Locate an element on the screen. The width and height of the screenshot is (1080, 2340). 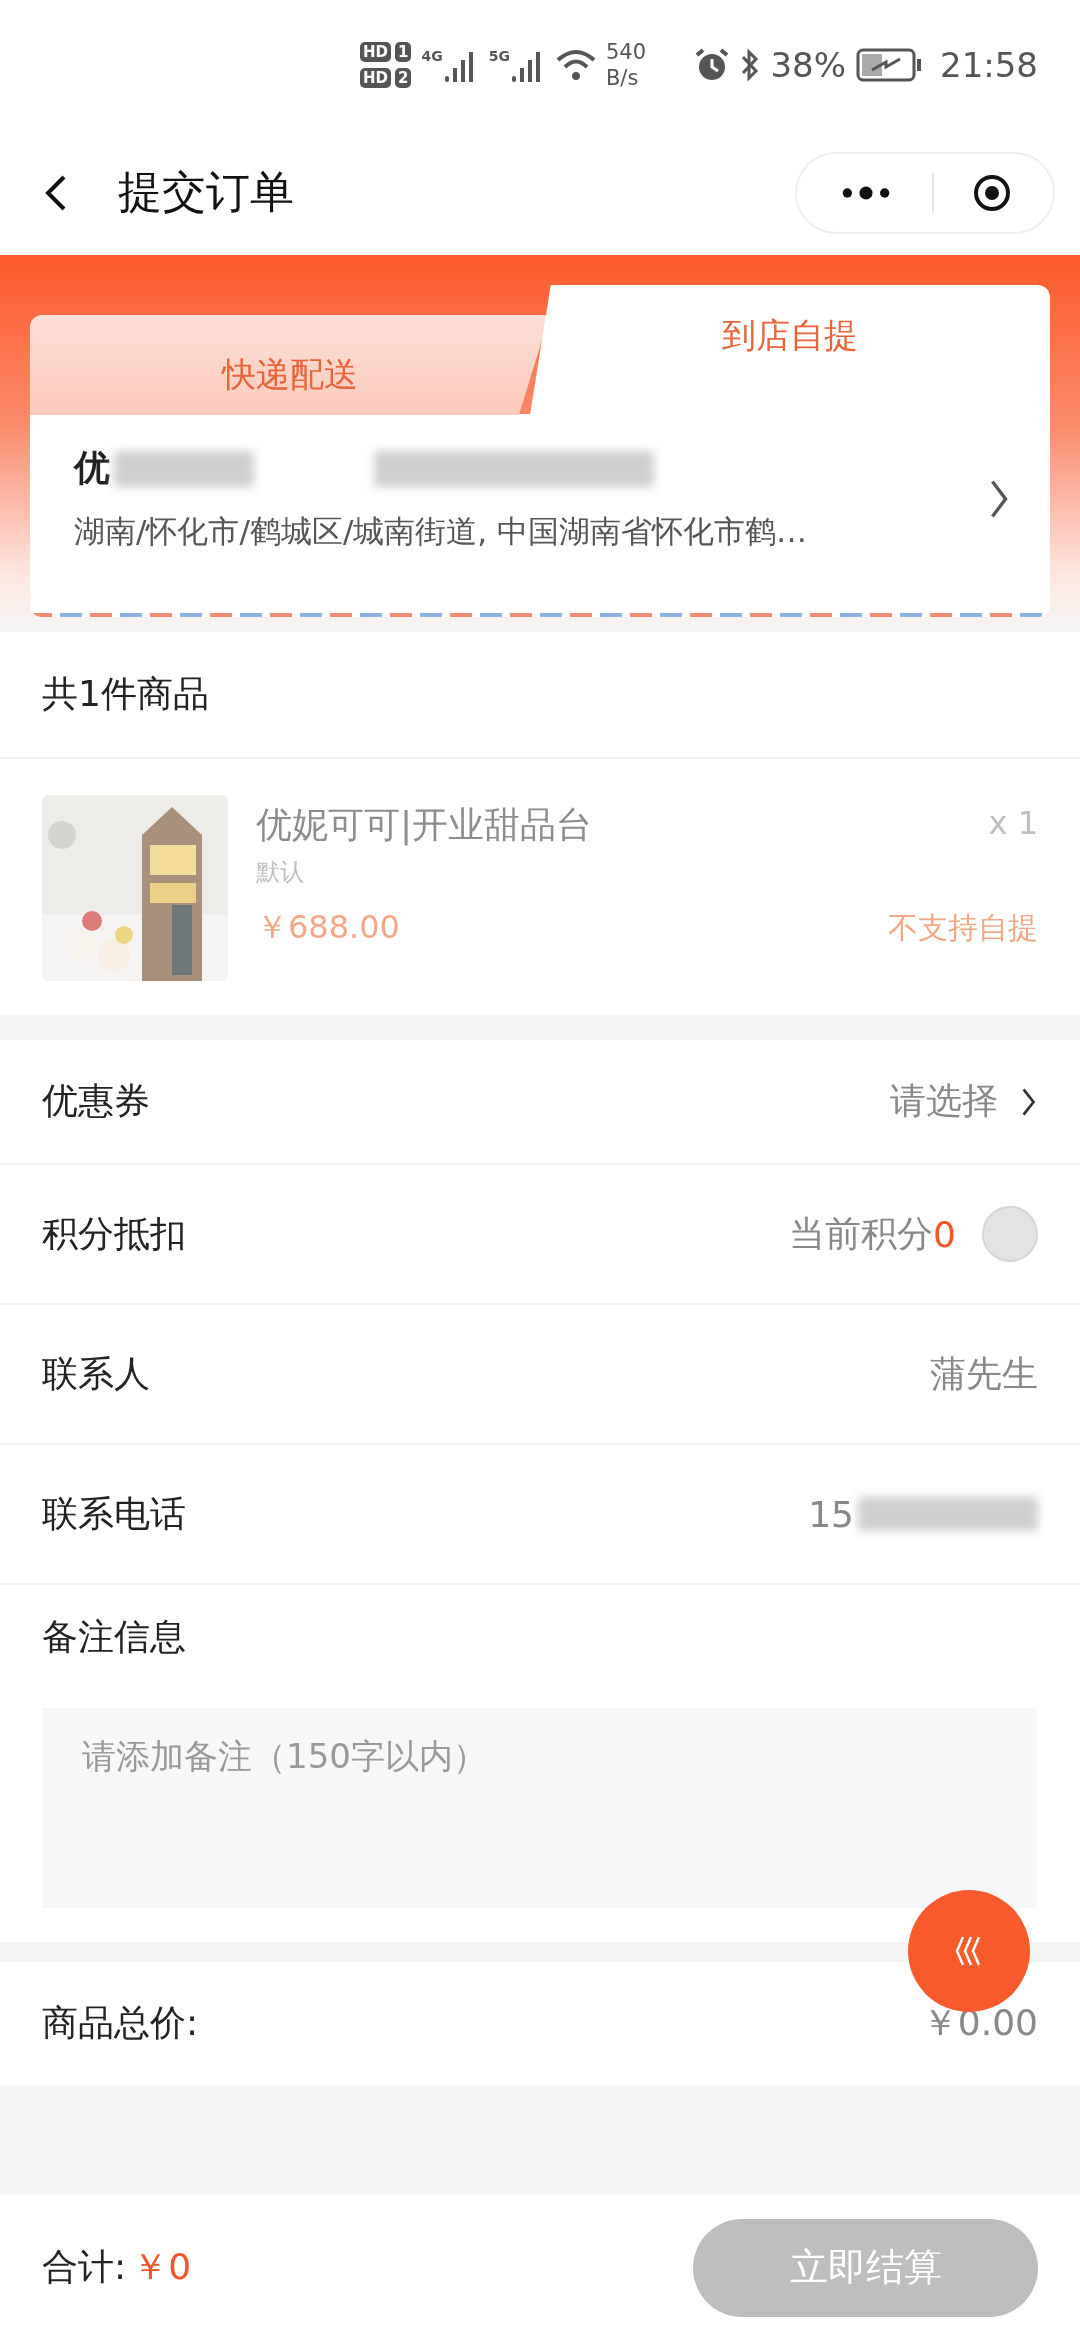
bluetooth-icon is located at coordinates (750, 65).